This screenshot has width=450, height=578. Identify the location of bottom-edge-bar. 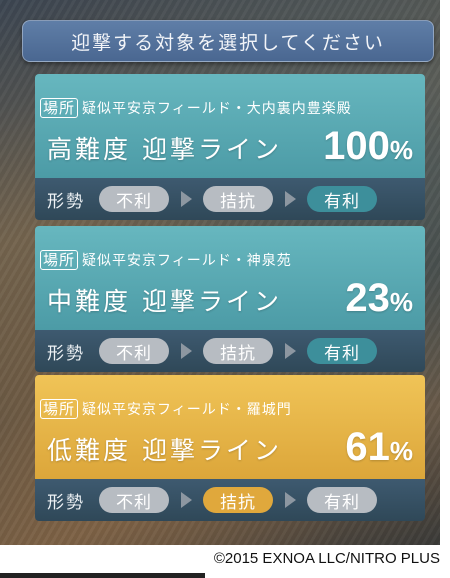
(102, 575).